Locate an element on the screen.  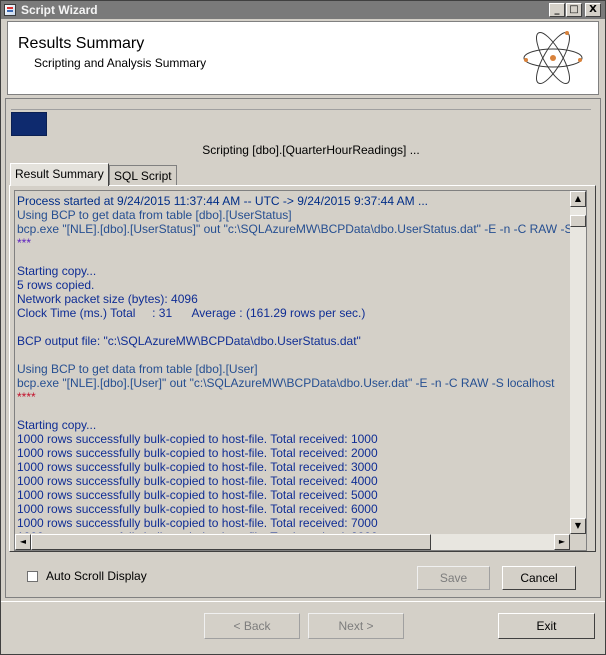
next-button: Next > is located at coordinates (356, 626).